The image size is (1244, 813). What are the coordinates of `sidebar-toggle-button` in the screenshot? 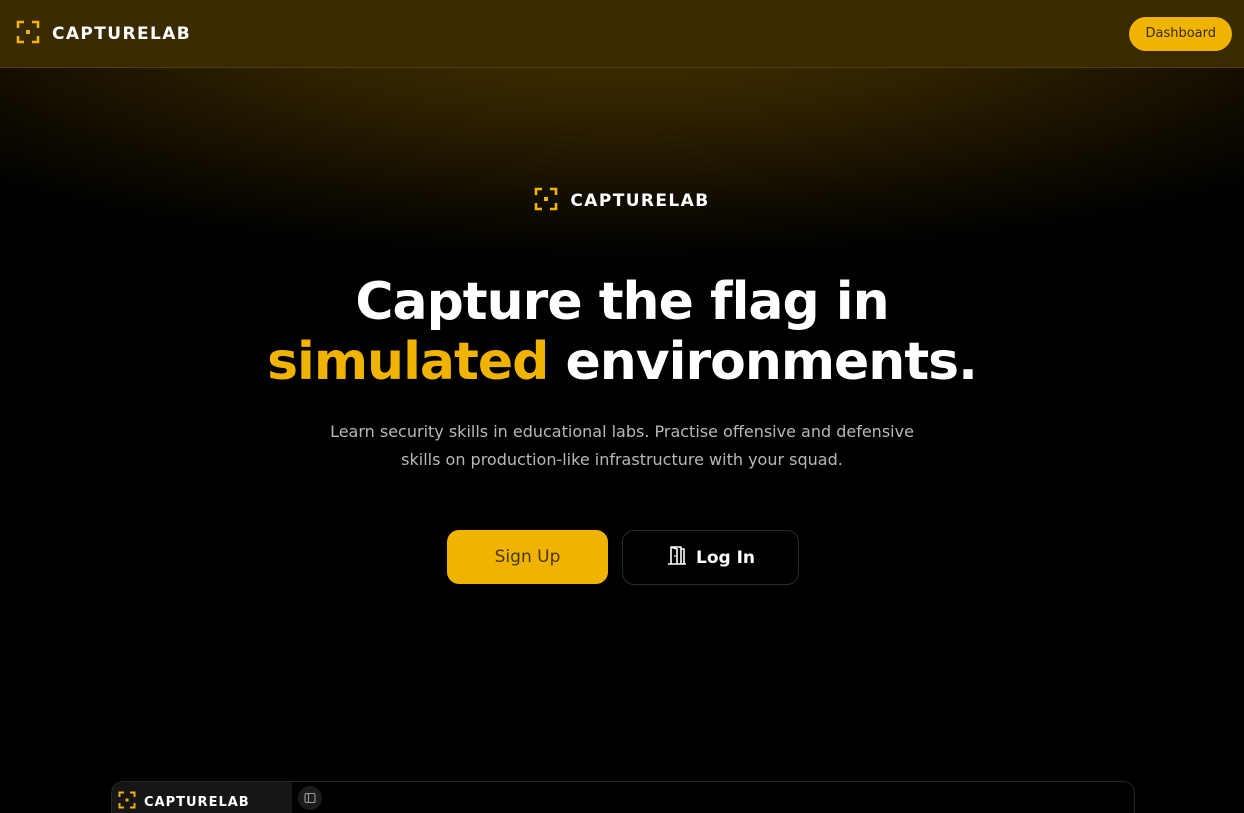 It's located at (310, 798).